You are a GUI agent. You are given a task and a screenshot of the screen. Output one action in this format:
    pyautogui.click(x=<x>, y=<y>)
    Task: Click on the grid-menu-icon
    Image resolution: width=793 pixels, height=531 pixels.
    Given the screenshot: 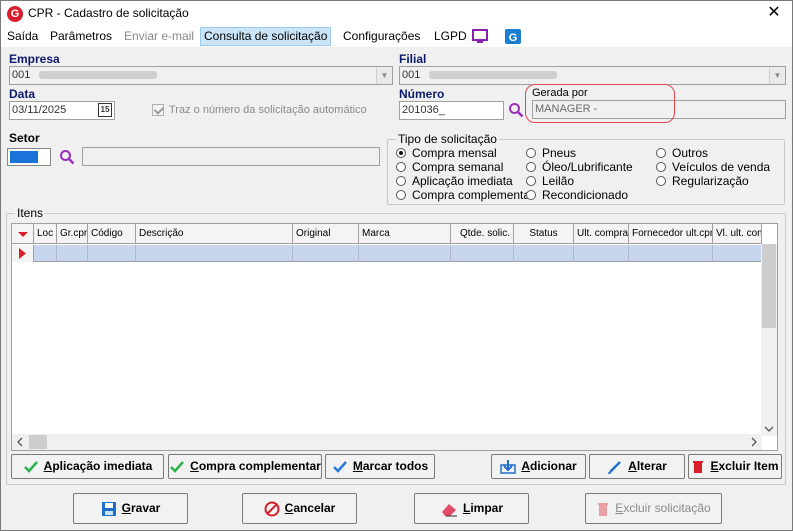 What is the action you would take?
    pyautogui.click(x=23, y=234)
    